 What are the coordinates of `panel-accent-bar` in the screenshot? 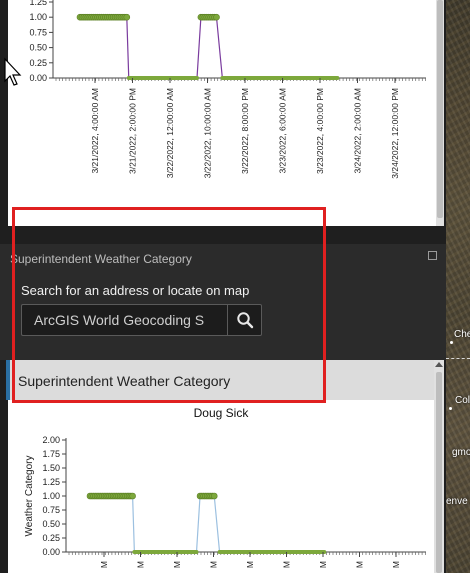 It's located at (8, 380).